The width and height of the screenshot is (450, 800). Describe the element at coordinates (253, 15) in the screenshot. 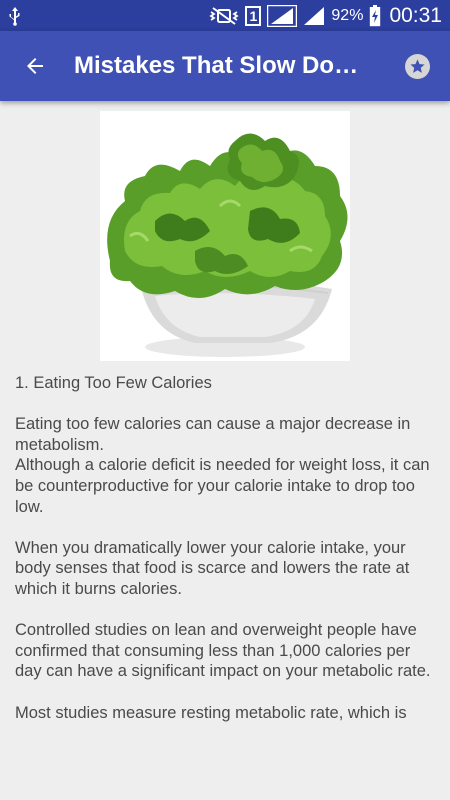

I see `sim-badge: 1` at that location.